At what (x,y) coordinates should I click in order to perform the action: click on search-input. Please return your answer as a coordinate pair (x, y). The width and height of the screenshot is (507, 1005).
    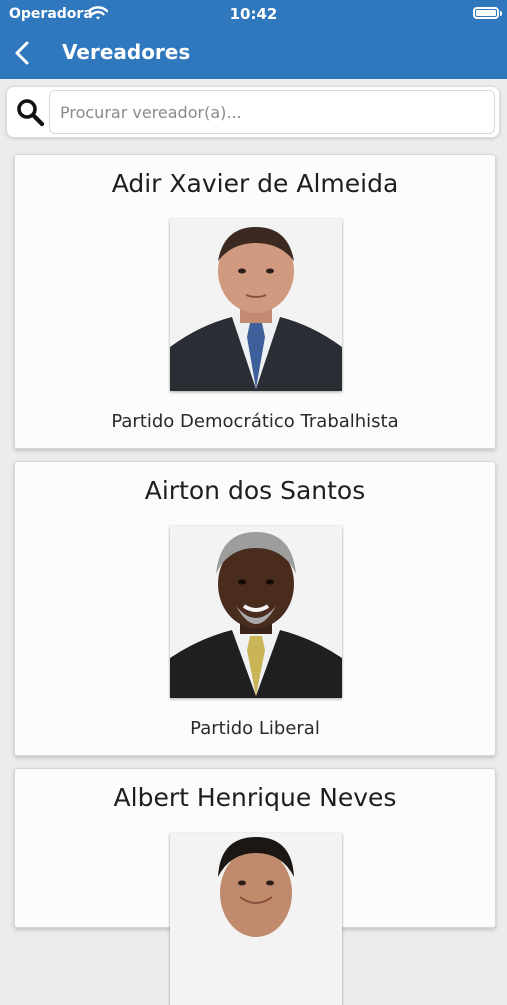
    Looking at the image, I should click on (272, 112).